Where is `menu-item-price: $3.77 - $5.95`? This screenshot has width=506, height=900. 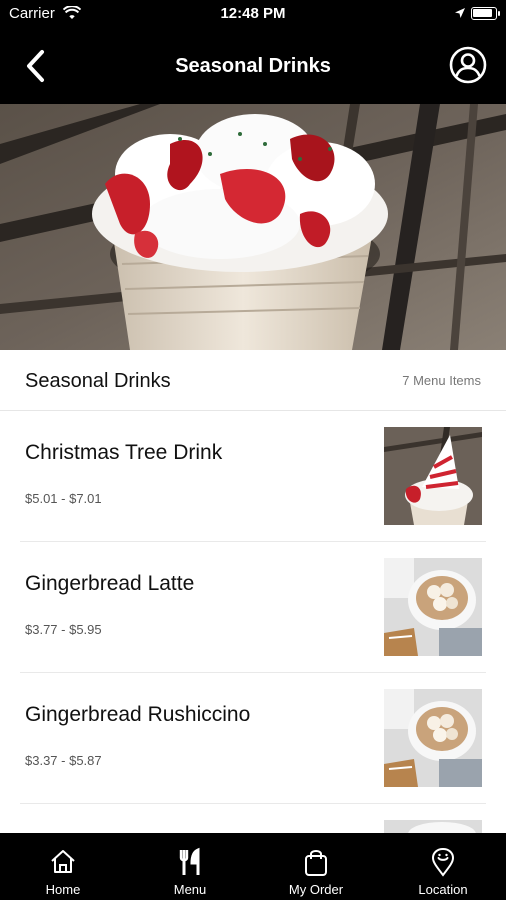 menu-item-price: $3.77 - $5.95 is located at coordinates (63, 629).